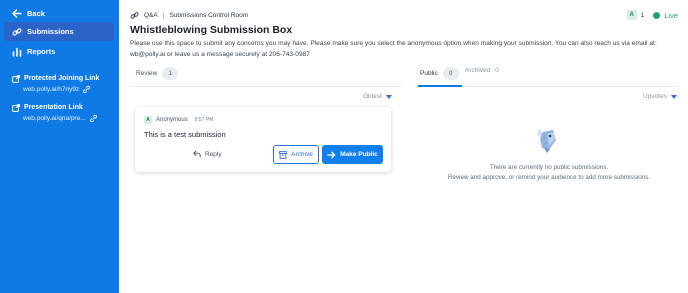  I want to click on live-status: A 1 Live, so click(652, 15).